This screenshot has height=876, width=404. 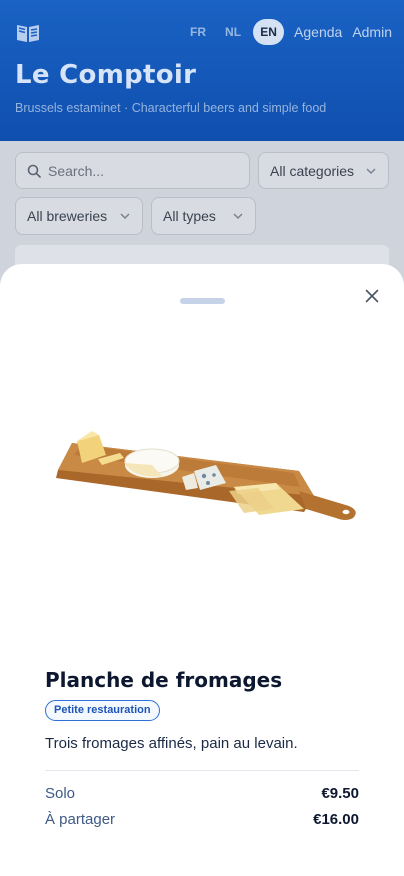 What do you see at coordinates (198, 32) in the screenshot?
I see `lang-fr: FR` at bounding box center [198, 32].